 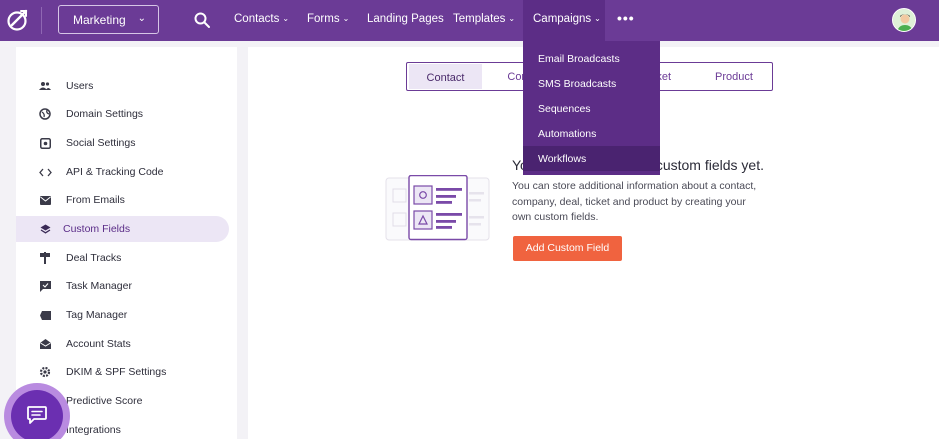 I want to click on sidebar-item-task-manager: Task Manager, so click(x=122, y=286).